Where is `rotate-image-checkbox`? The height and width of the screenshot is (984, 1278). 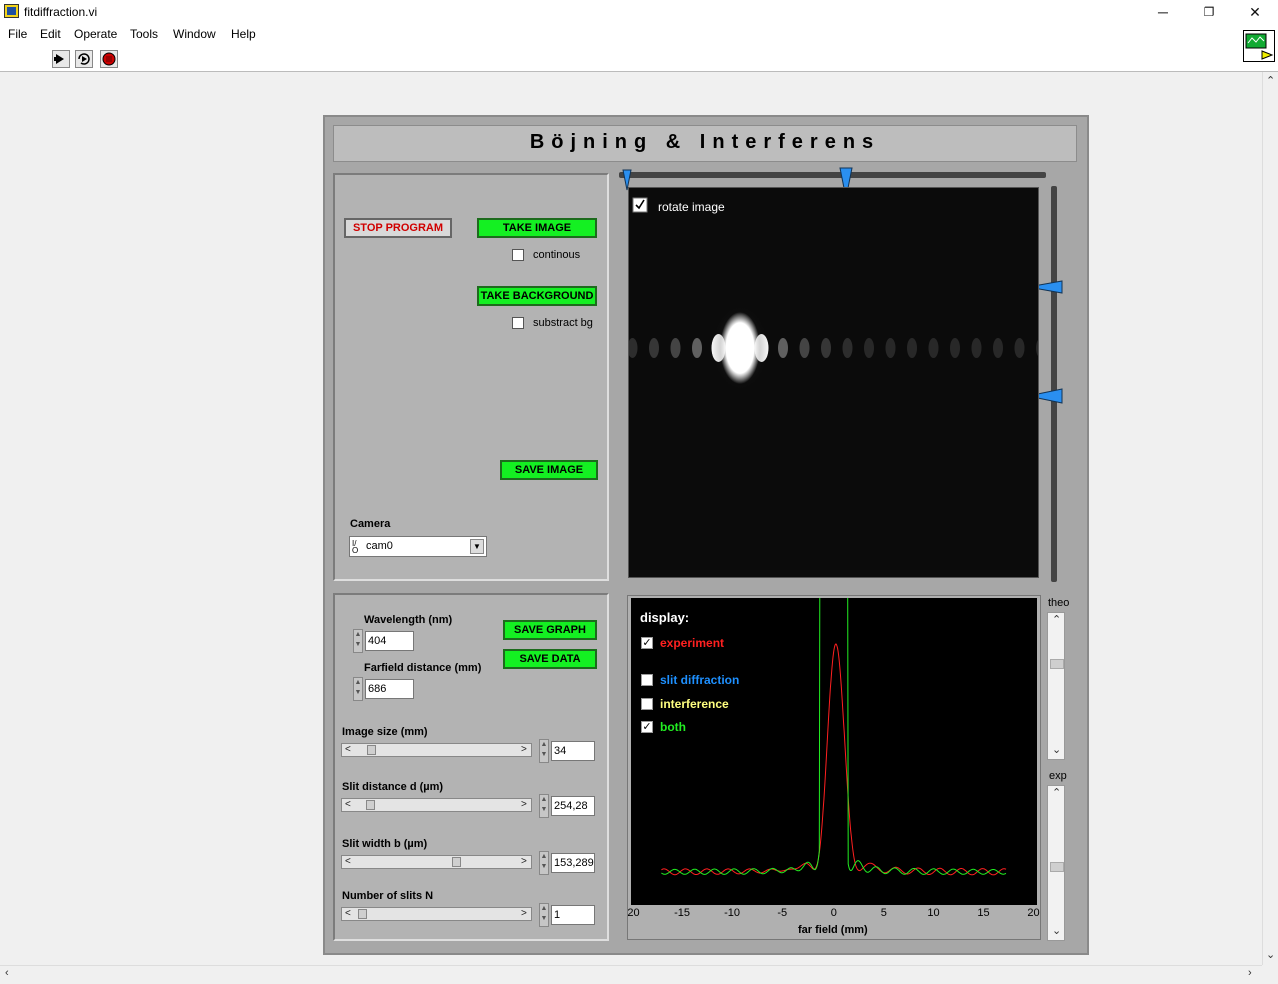
rotate-image-checkbox is located at coordinates (642, 207).